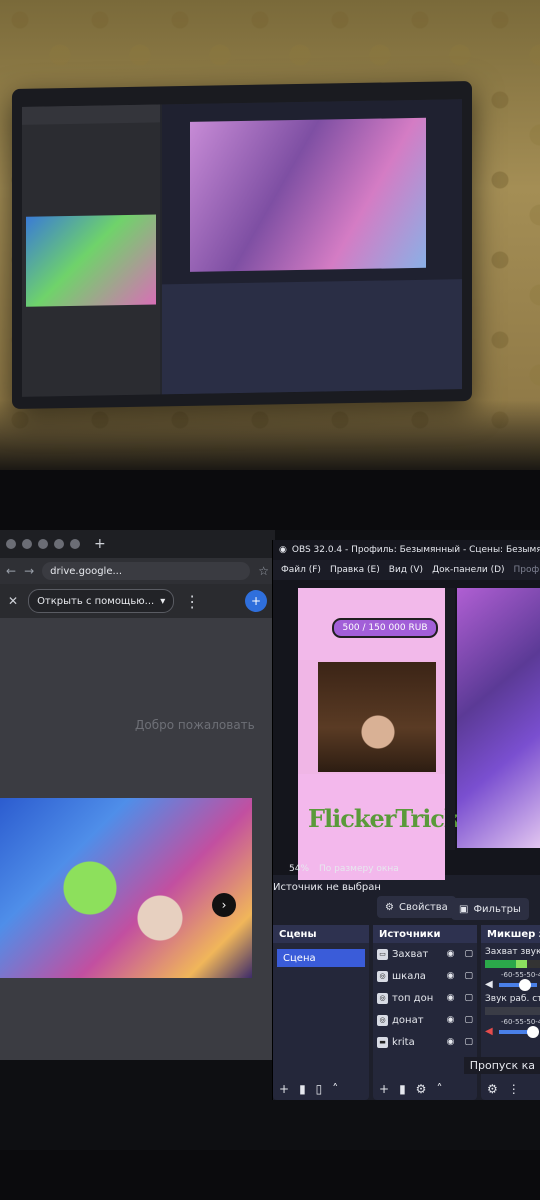  What do you see at coordinates (377, 717) in the screenshot?
I see `webcam-source` at bounding box center [377, 717].